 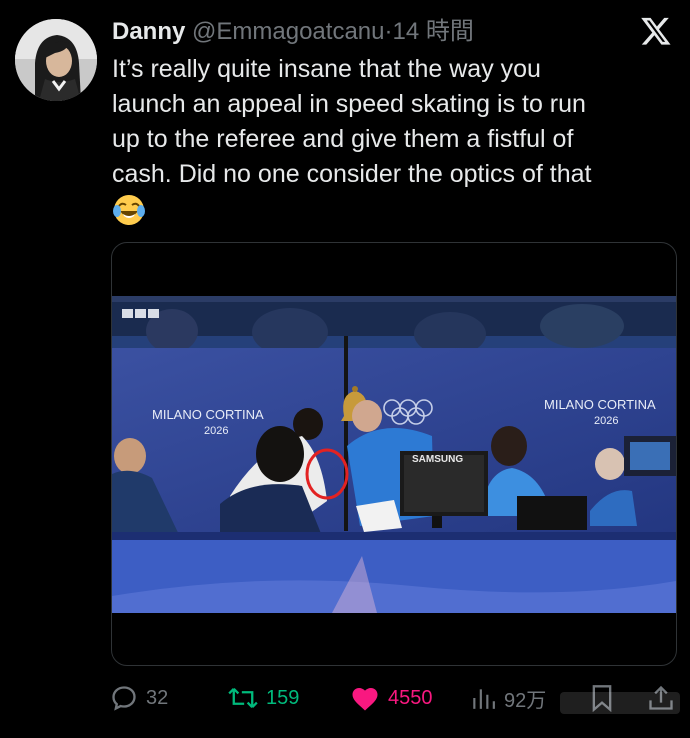 I want to click on views-button: 92万, so click(x=508, y=698).